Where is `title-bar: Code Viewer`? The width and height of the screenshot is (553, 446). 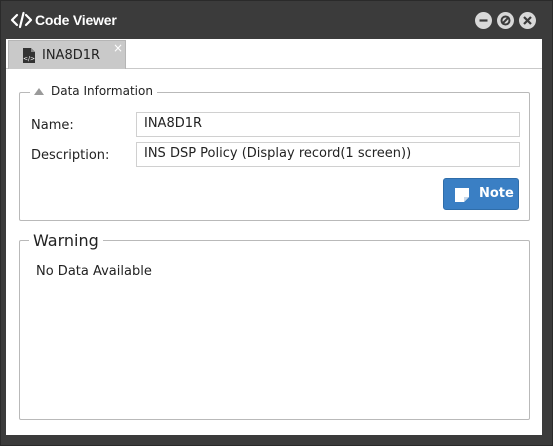
title-bar: Code Viewer is located at coordinates (276, 20).